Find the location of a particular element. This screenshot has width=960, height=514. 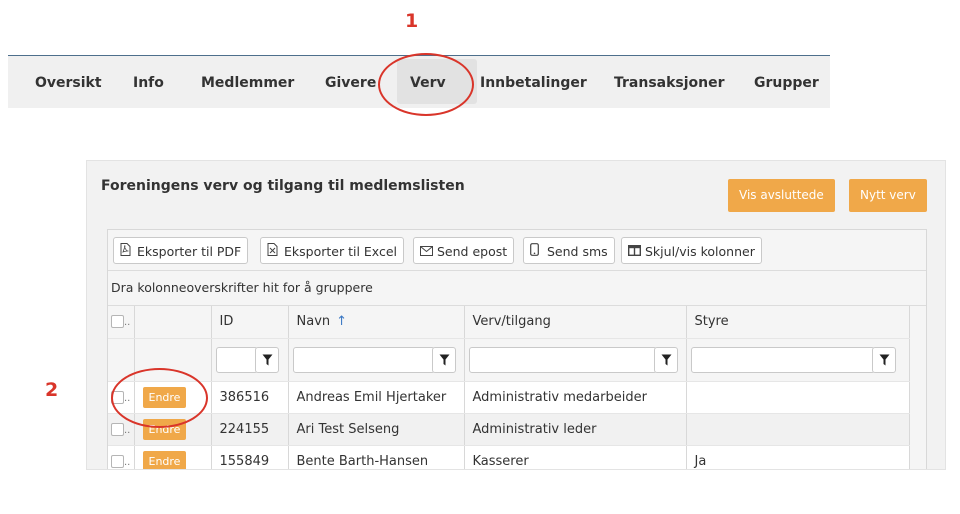

envelope-icon is located at coordinates (427, 252).